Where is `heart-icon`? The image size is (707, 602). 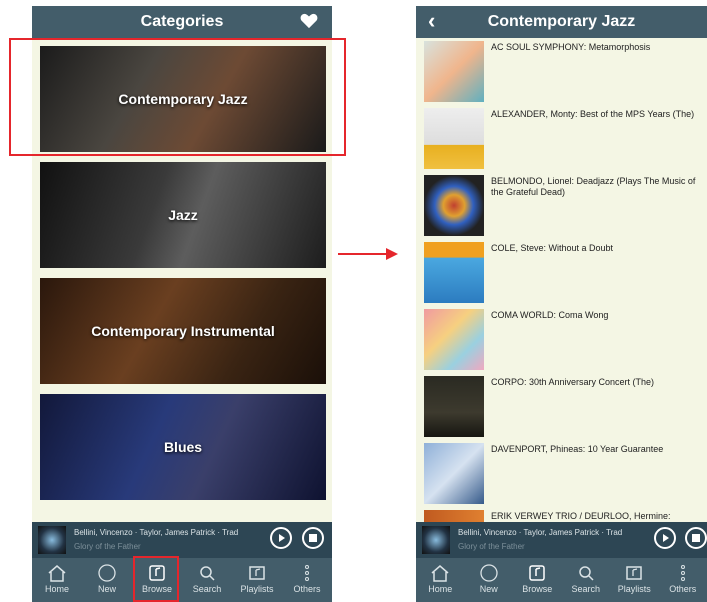
heart-icon is located at coordinates (309, 21).